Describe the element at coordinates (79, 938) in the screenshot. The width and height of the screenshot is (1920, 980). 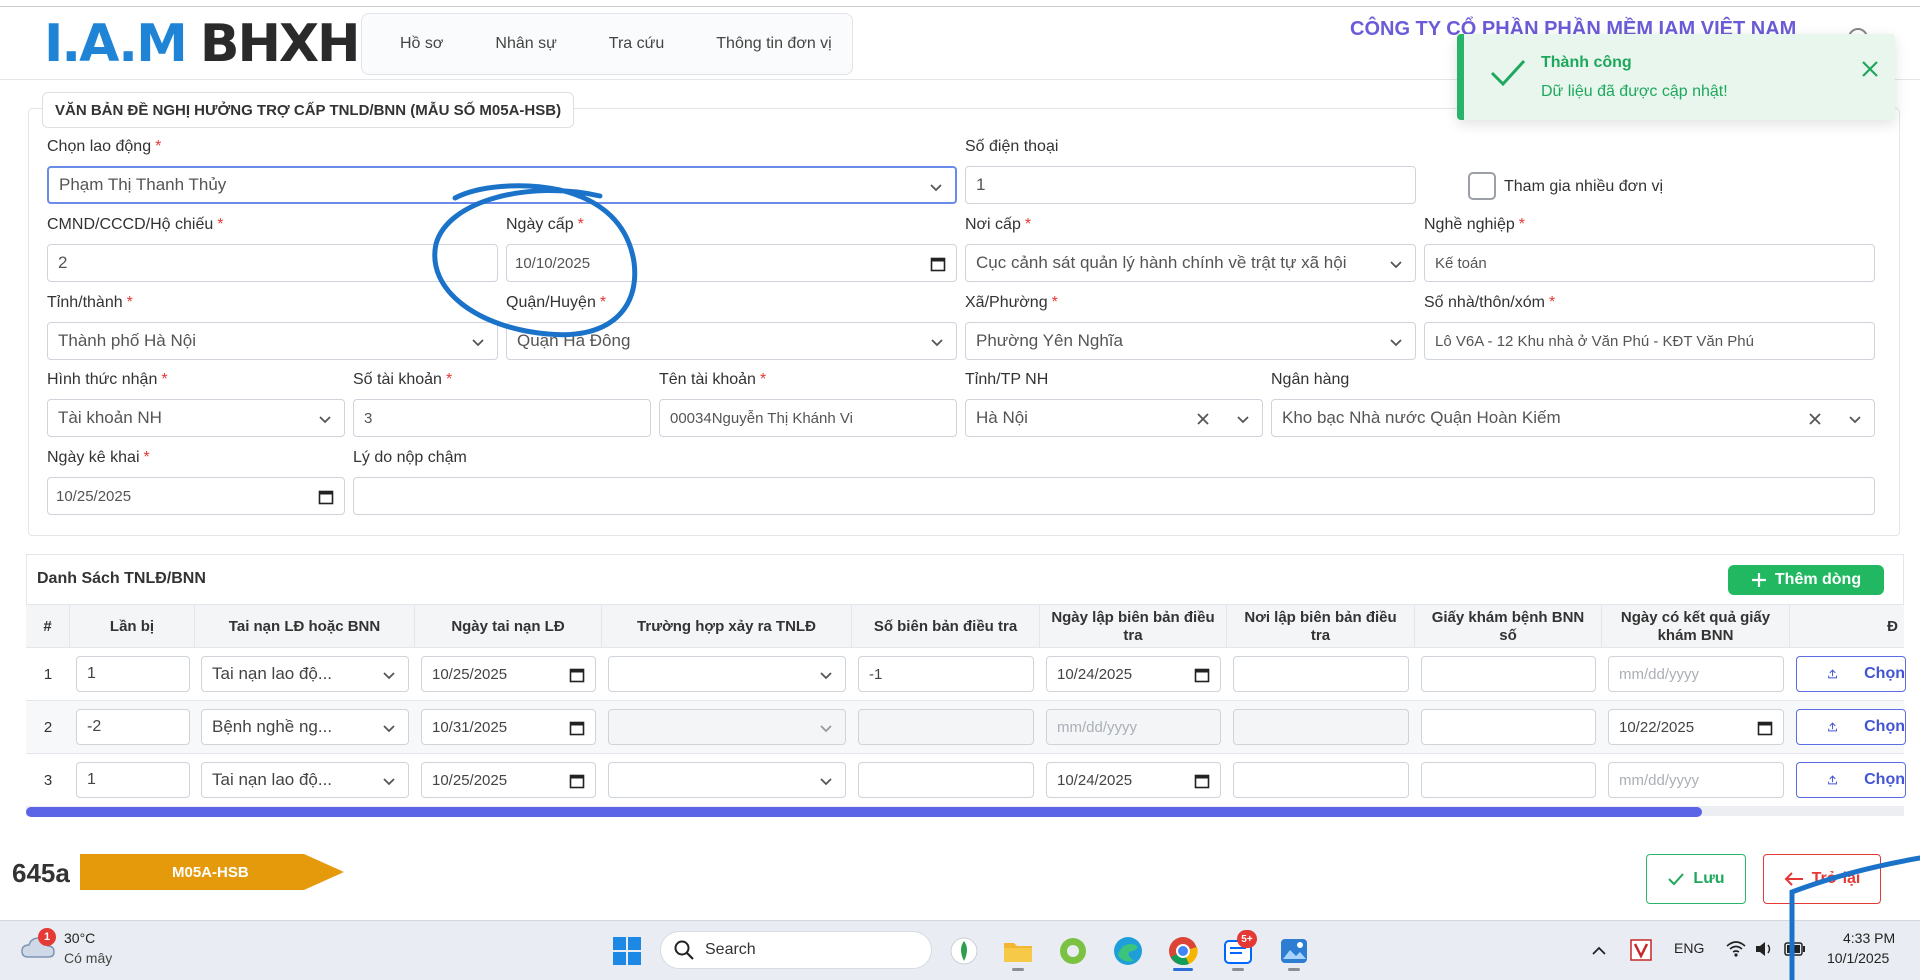
I see `weather-temperature: 30°C` at that location.